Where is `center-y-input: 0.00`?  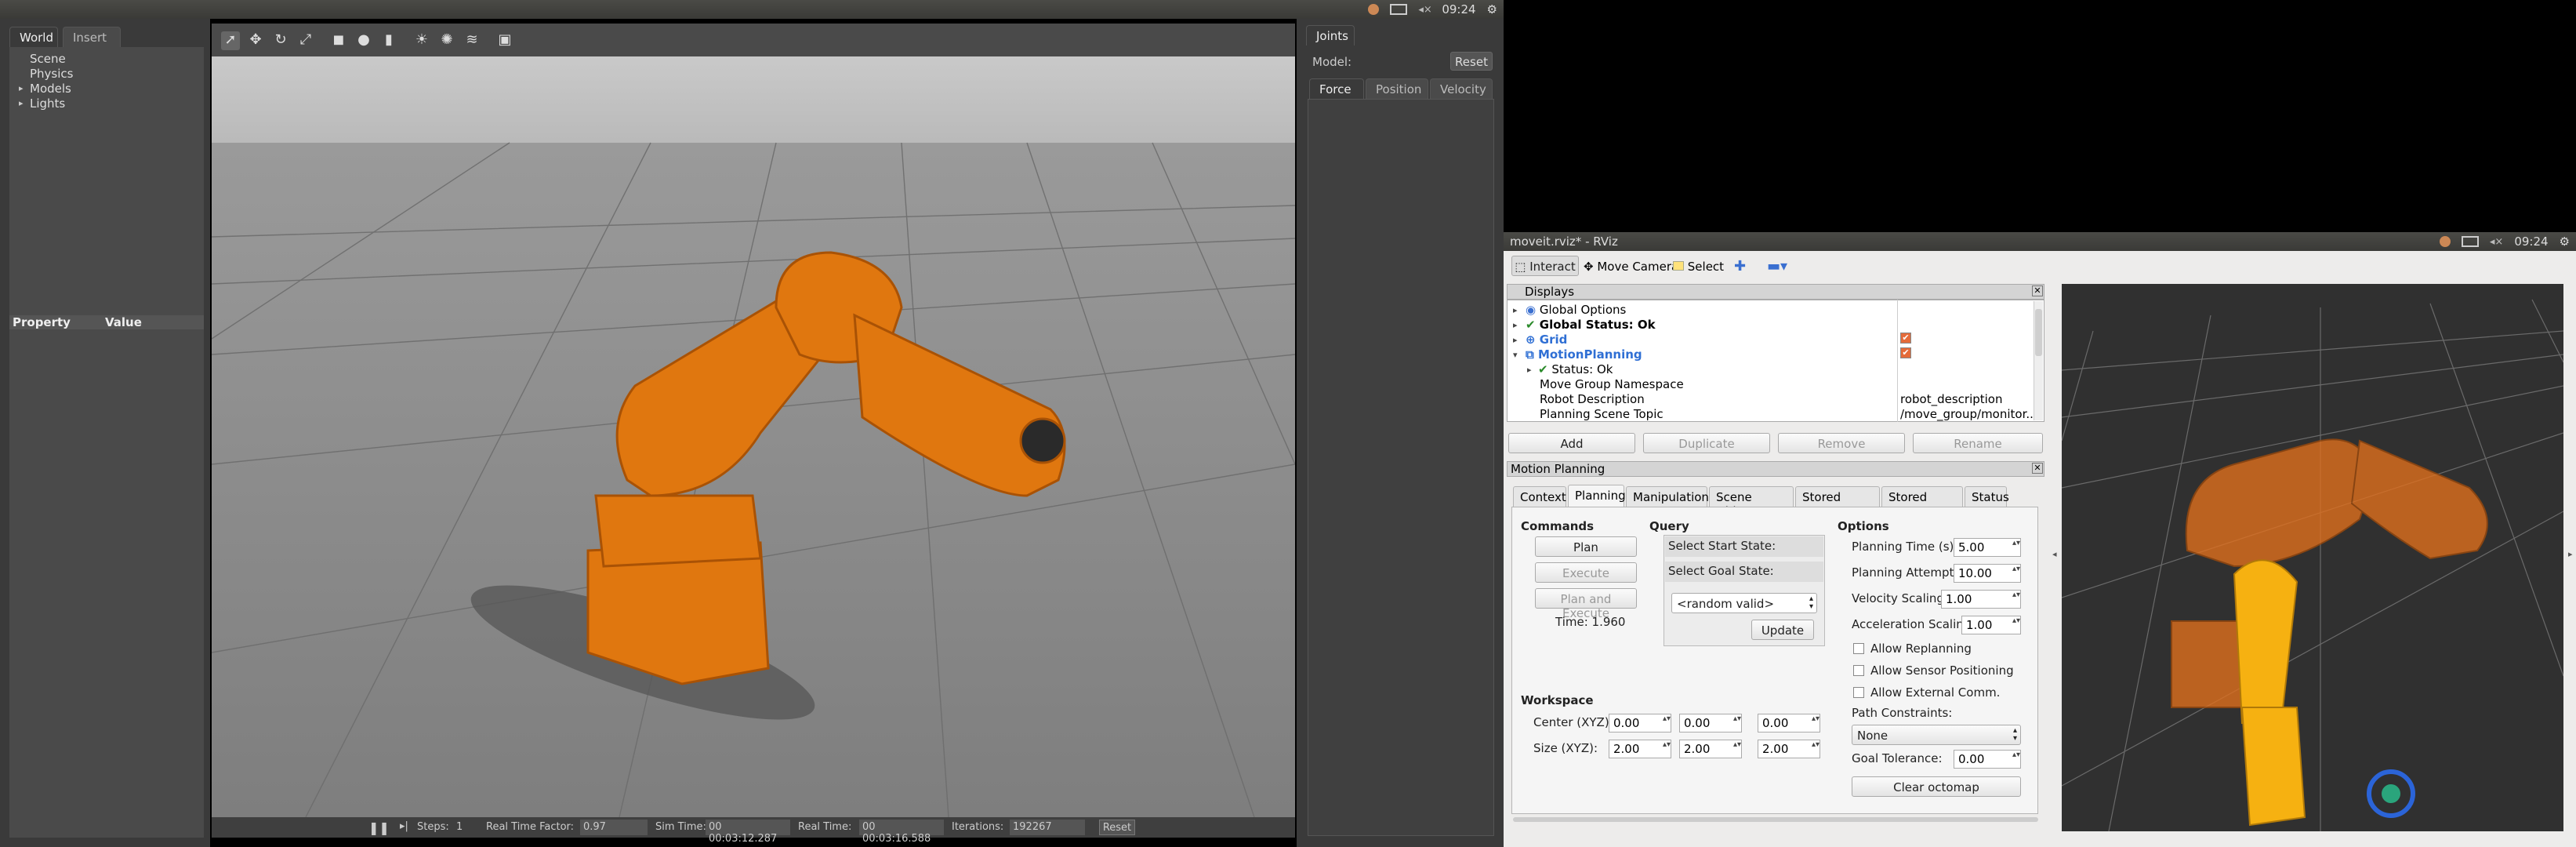
center-y-input: 0.00 is located at coordinates (1710, 723).